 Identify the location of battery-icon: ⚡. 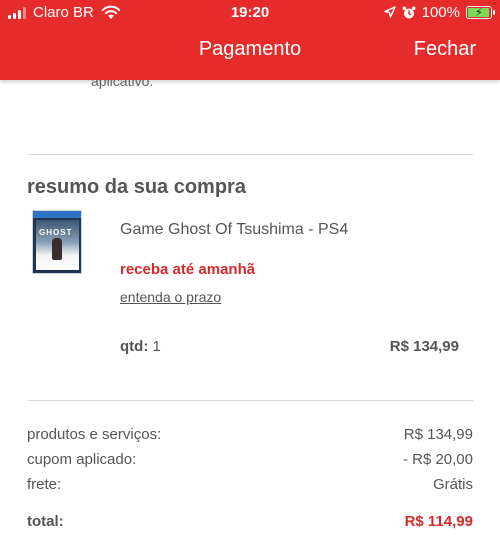
(480, 12).